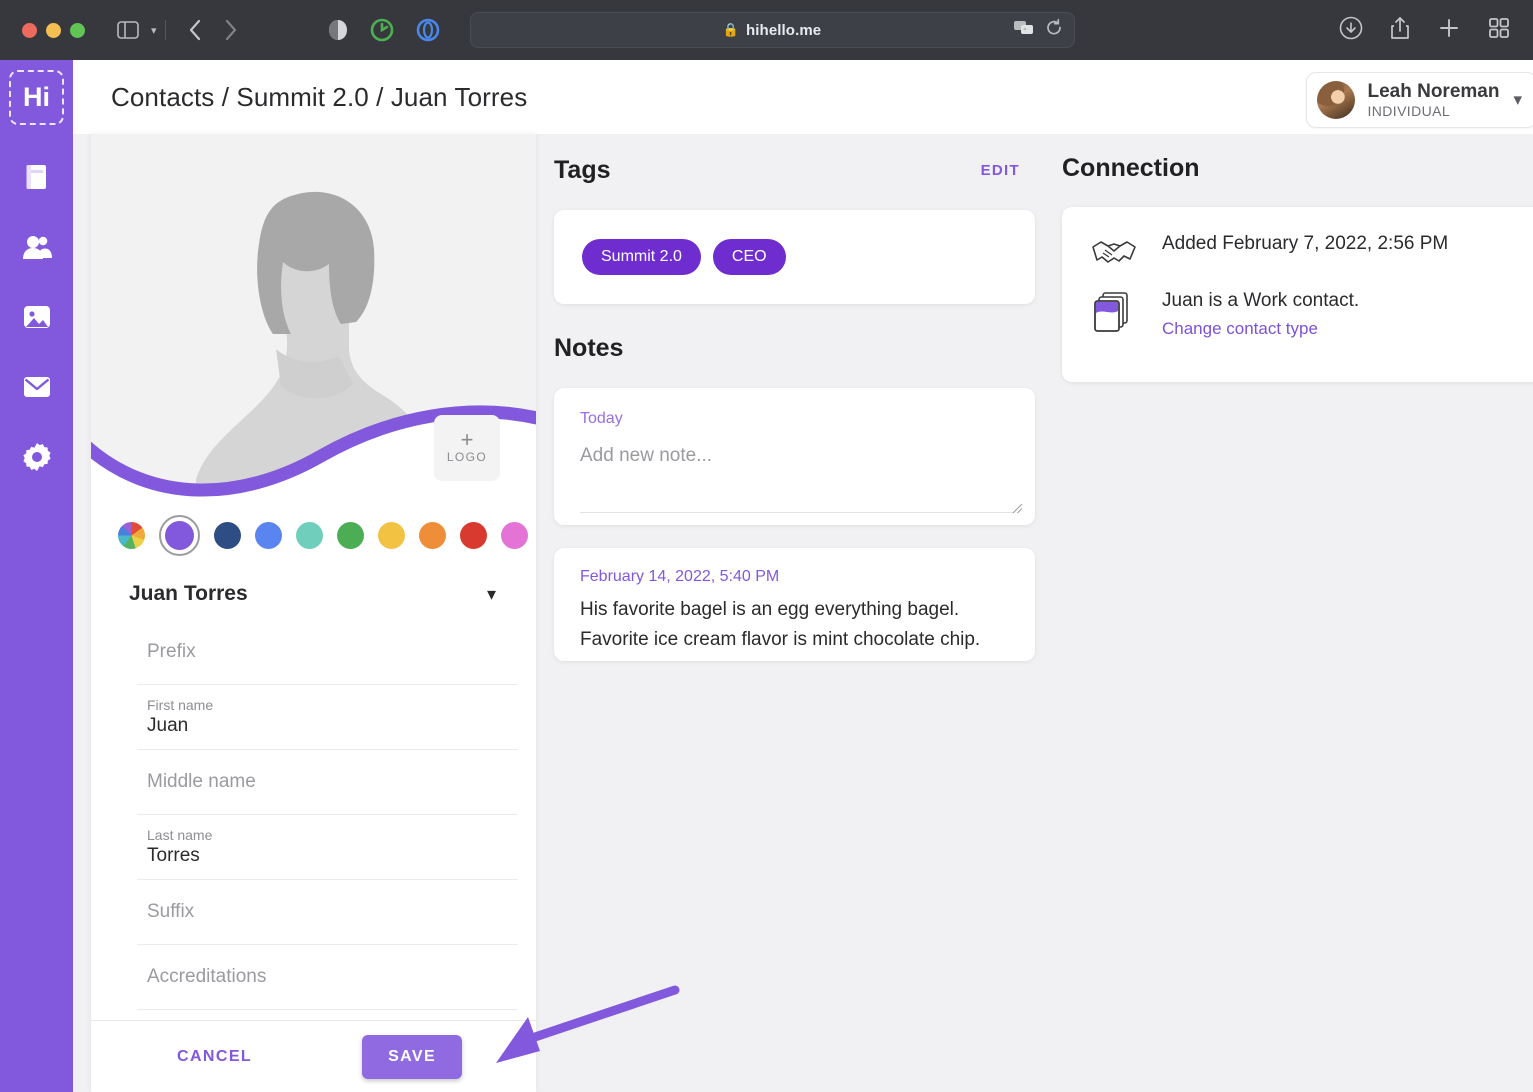  I want to click on photo-icon, so click(37, 319).